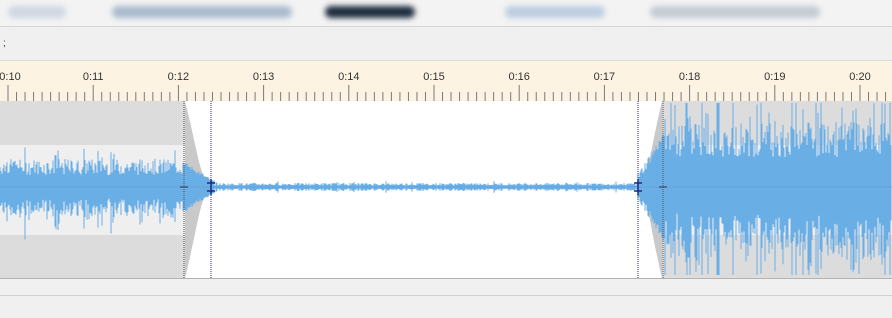 This screenshot has width=892, height=318. What do you see at coordinates (93, 77) in the screenshot?
I see `ruler-label: 0:11` at bounding box center [93, 77].